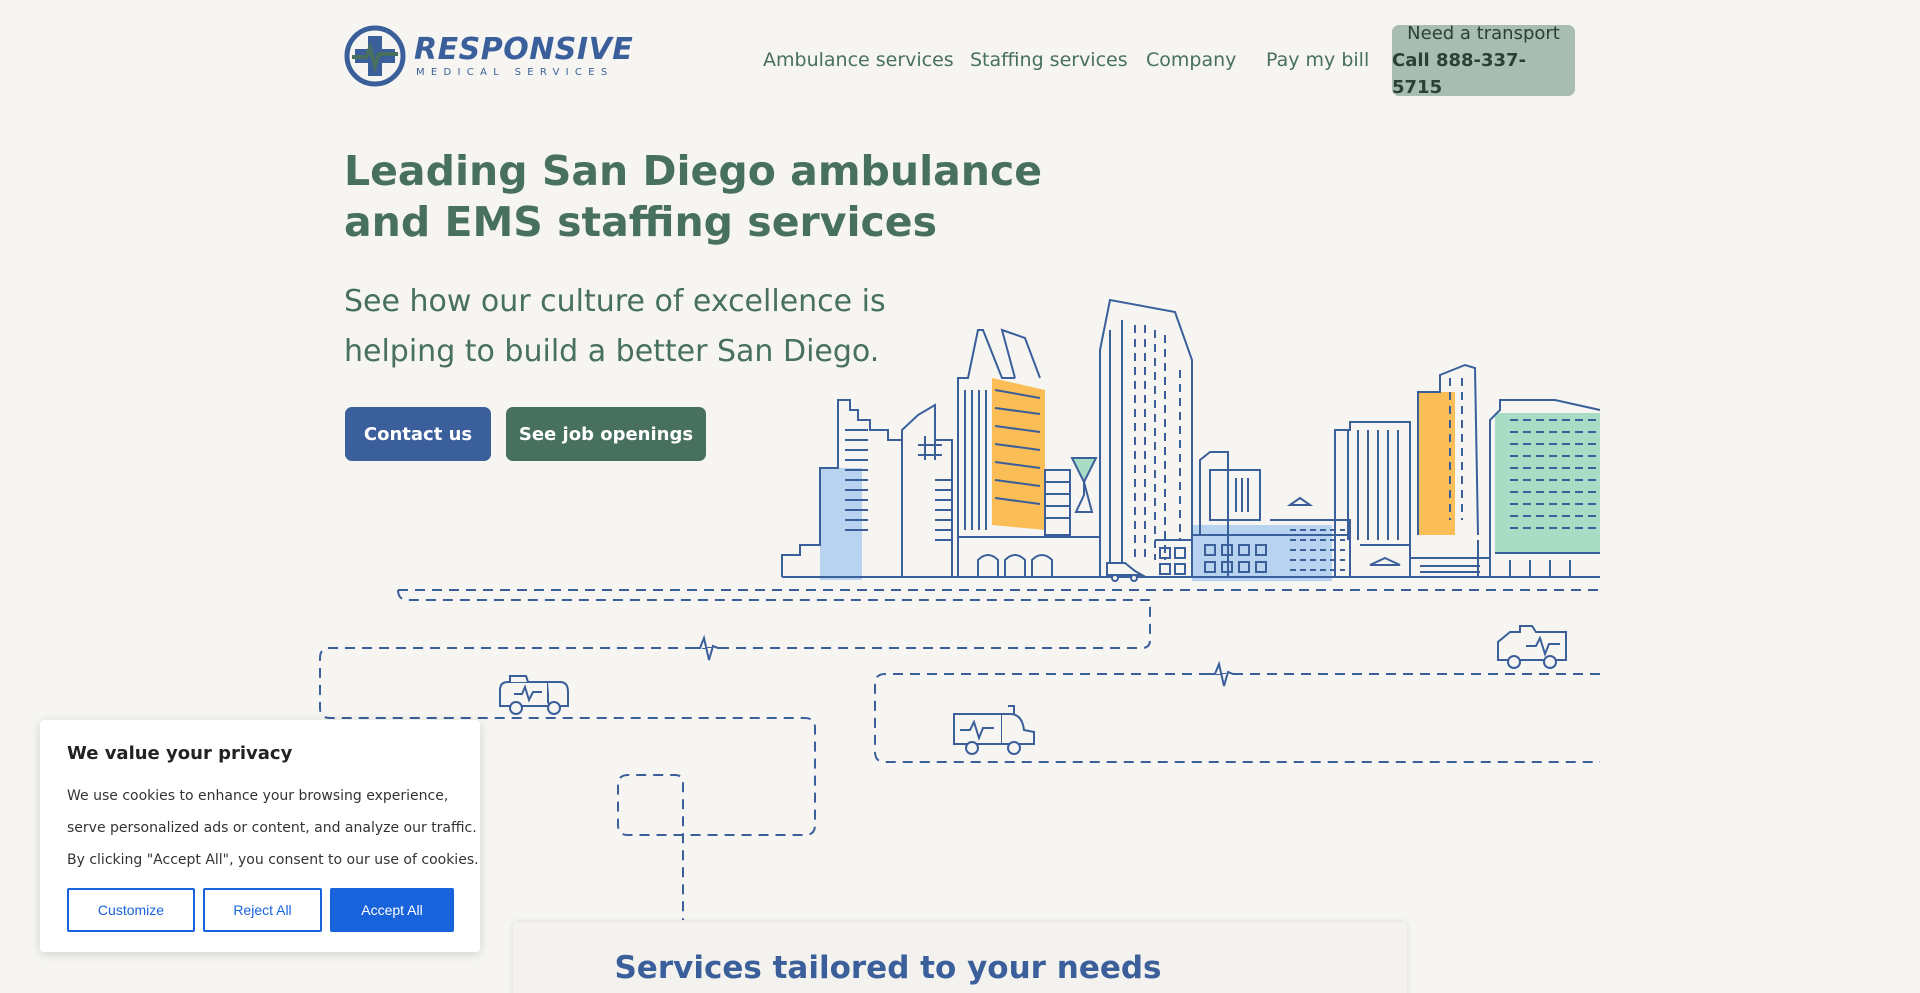 The image size is (1920, 993). What do you see at coordinates (418, 434) in the screenshot?
I see `contact-us-button: Contact us` at bounding box center [418, 434].